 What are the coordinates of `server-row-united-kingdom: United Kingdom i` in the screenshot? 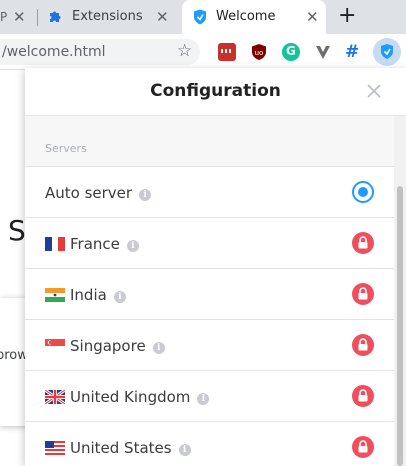 It's located at (209, 396).